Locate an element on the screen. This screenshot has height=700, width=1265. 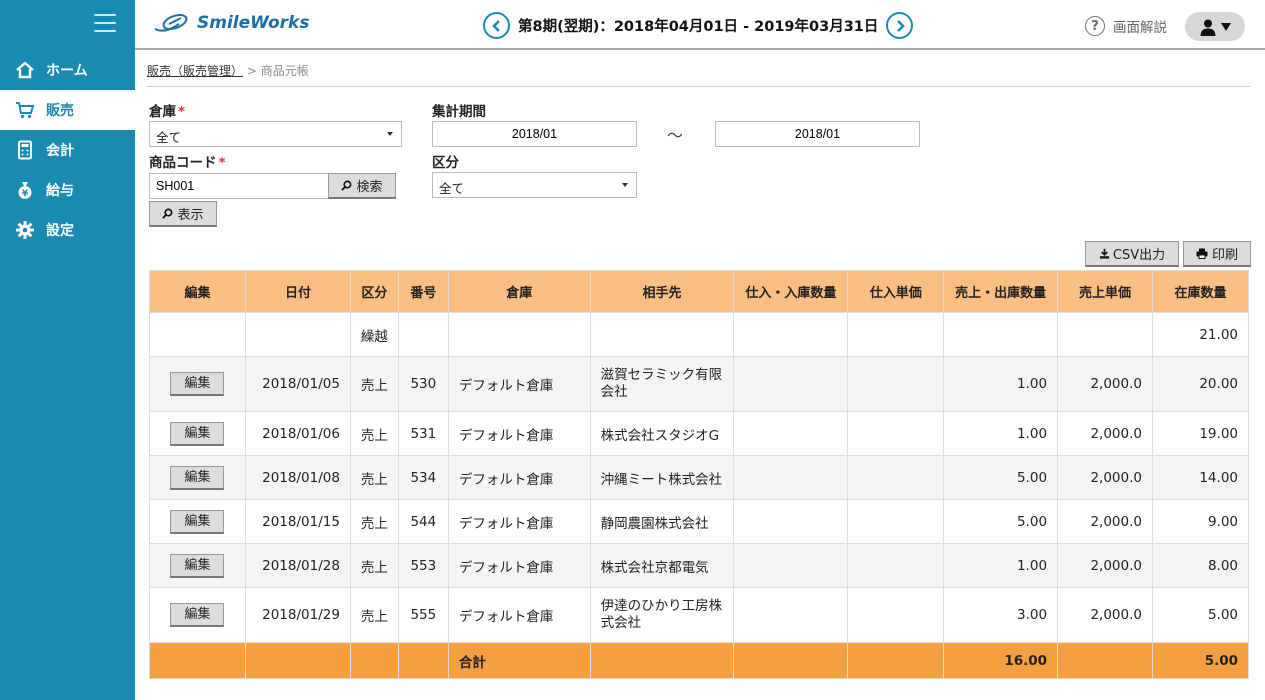
column-header: 仕入・入庫数量 is located at coordinates (791, 291).